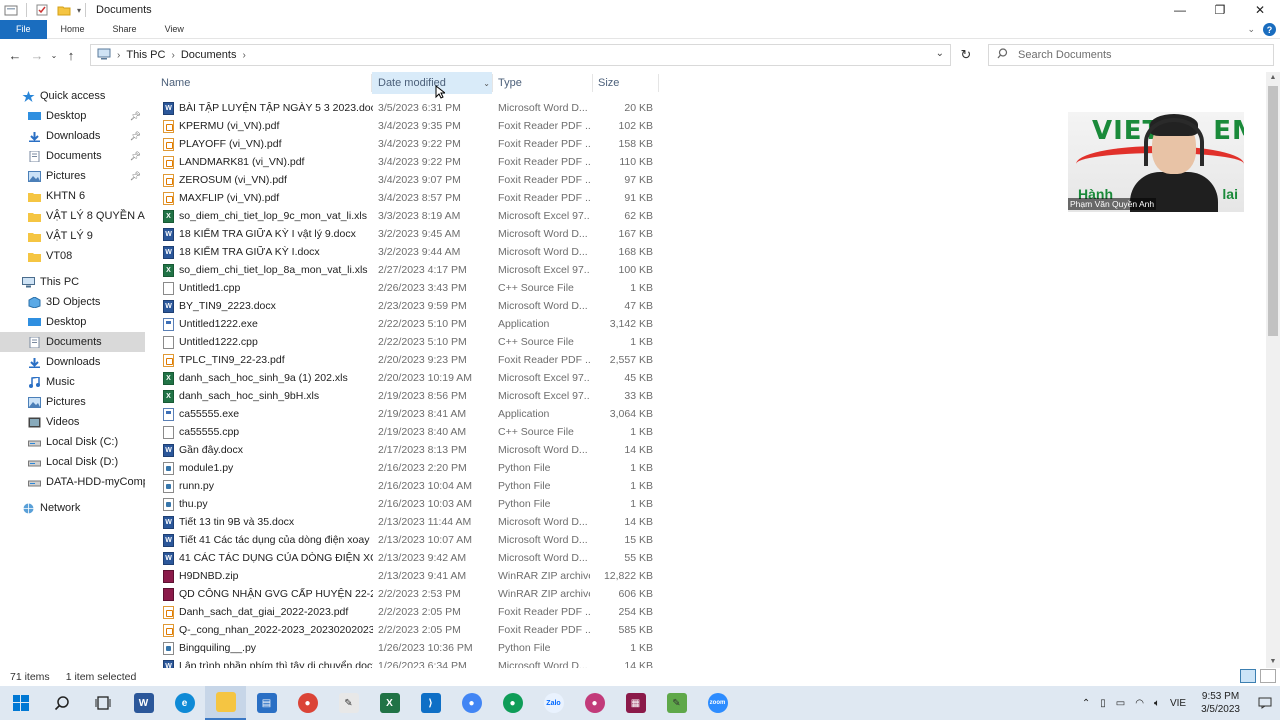 This screenshot has height=720, width=1280. I want to click on usb-icon: ▯, so click(1103, 703).